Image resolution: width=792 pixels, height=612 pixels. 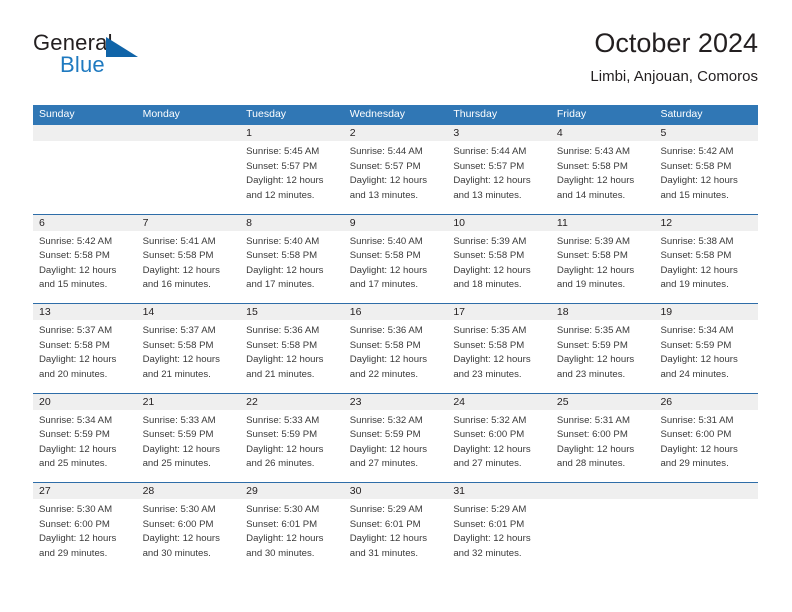 I want to click on sunrise-text: Sunrise: 5:35 AM, so click(x=593, y=330).